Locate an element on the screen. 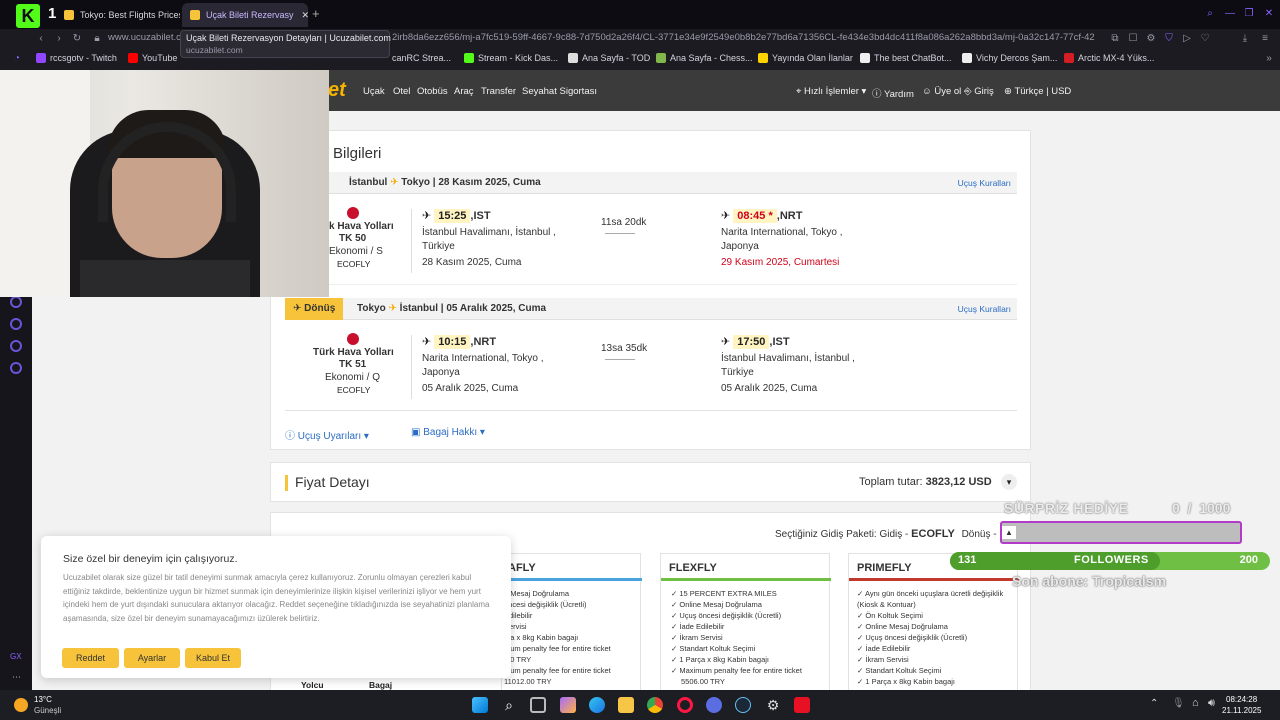 The image size is (1280, 720). bookmark-youtube: YouTube is located at coordinates (152, 58).